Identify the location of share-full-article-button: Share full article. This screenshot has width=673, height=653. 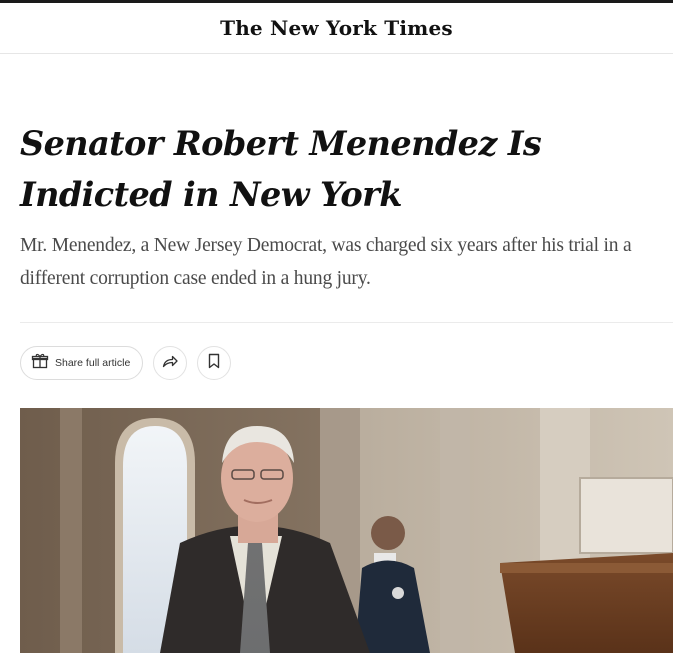
(82, 363).